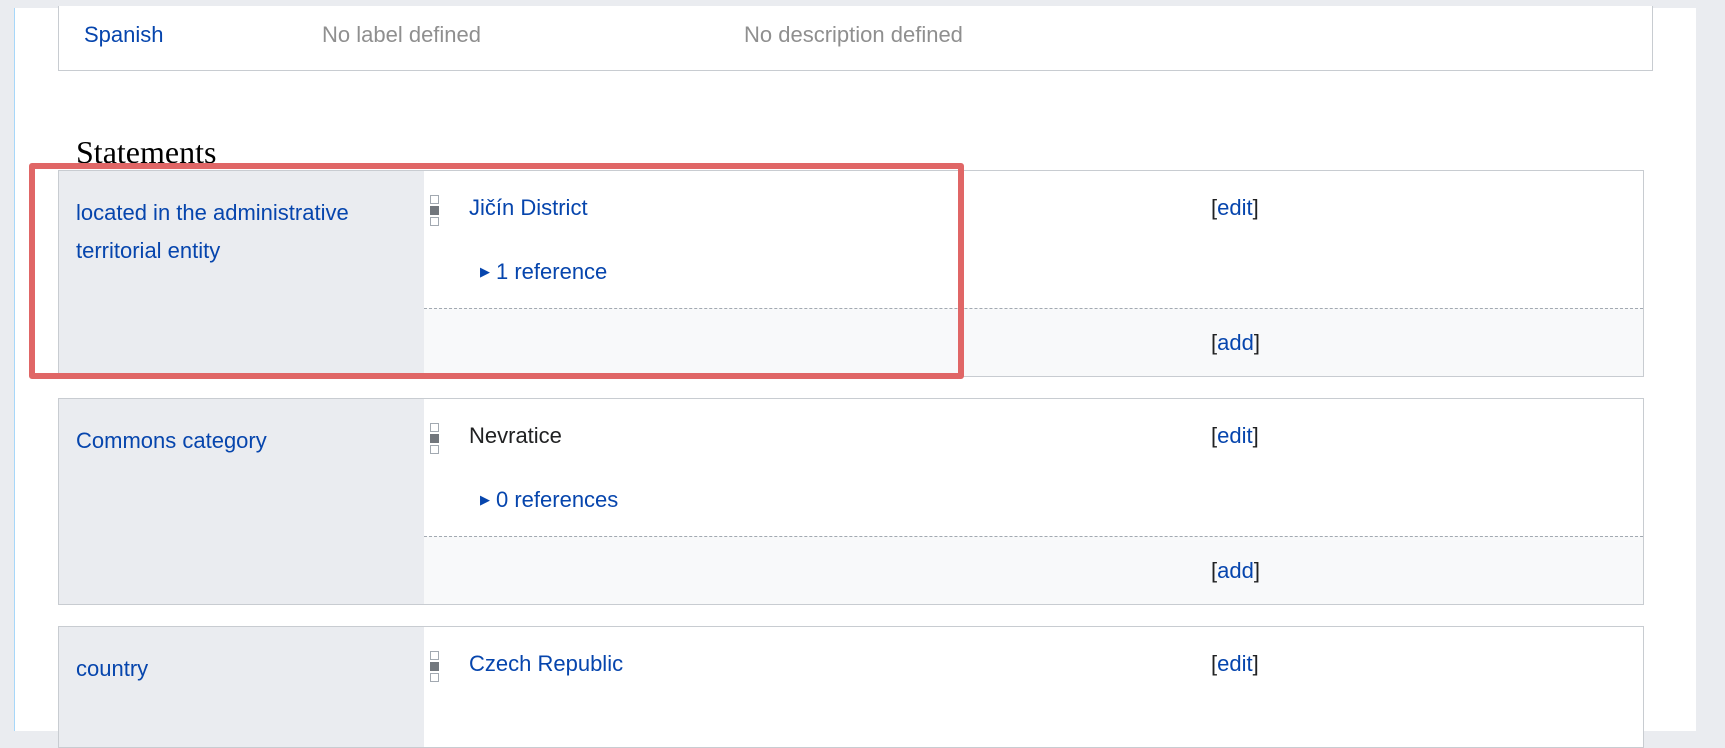 This screenshot has height=748, width=1725. What do you see at coordinates (557, 499) in the screenshot?
I see `references-count: 0 references` at bounding box center [557, 499].